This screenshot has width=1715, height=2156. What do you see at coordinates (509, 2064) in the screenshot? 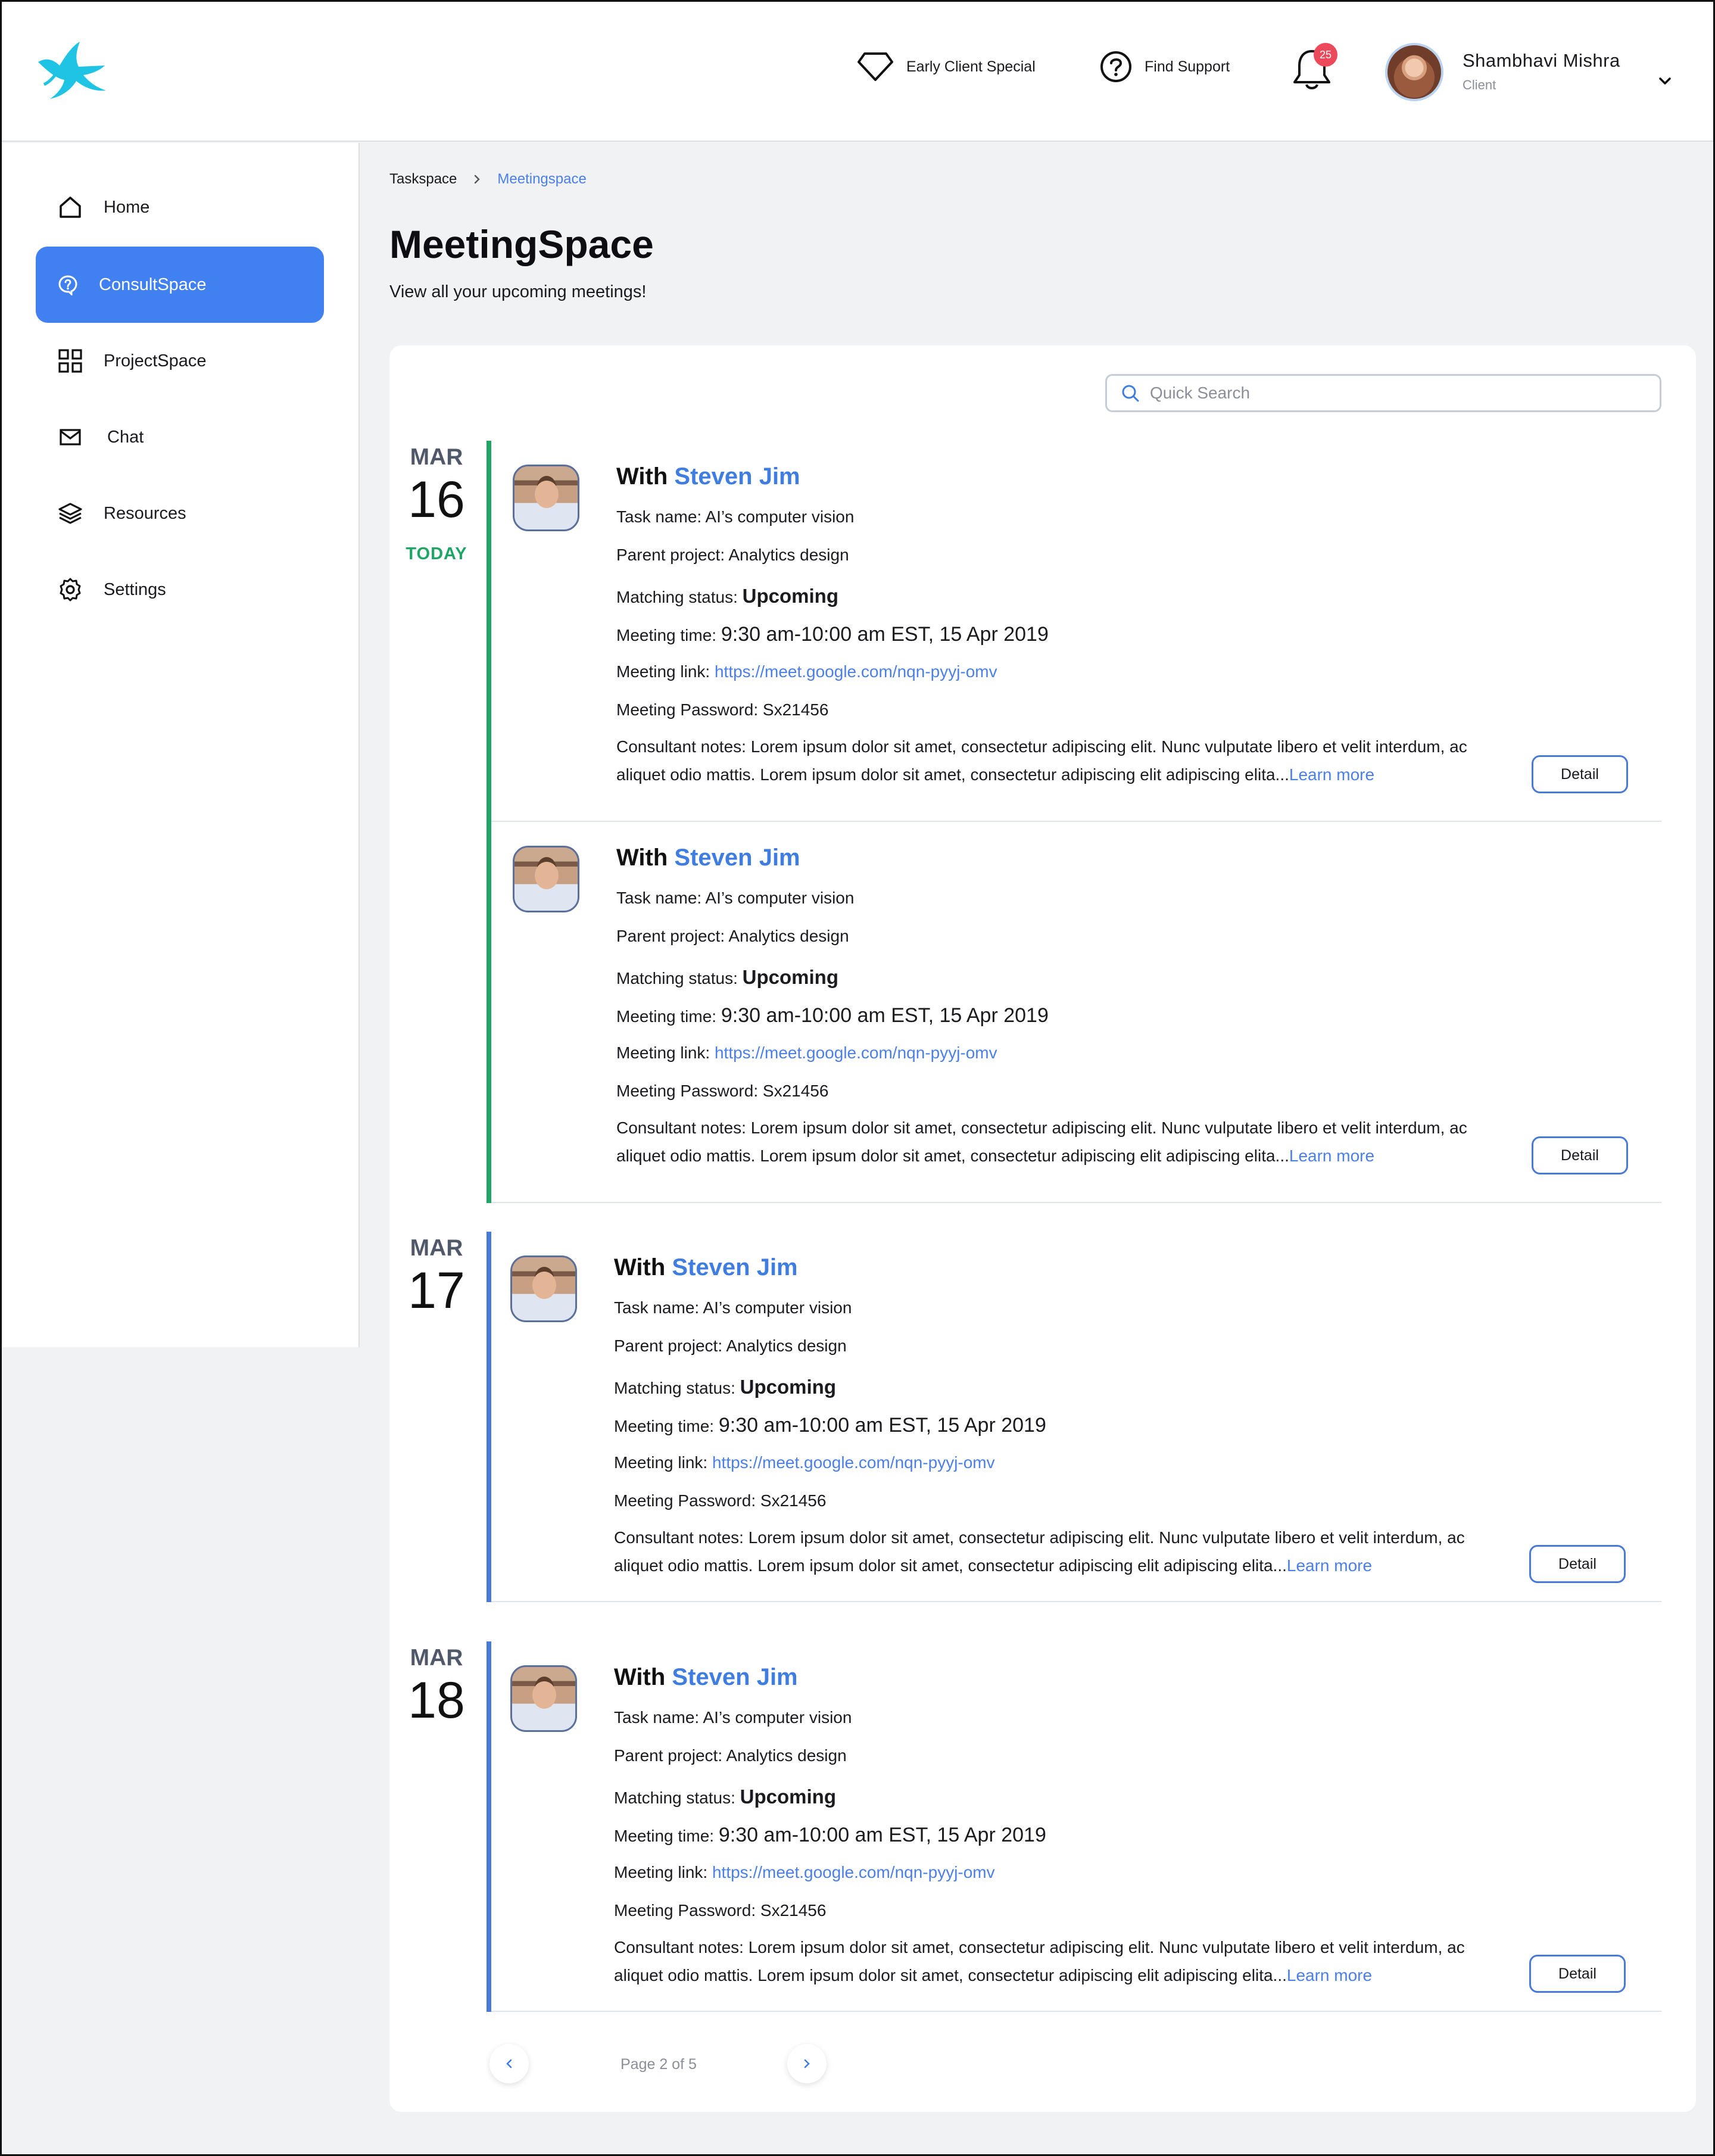
I see `previous-page-button` at bounding box center [509, 2064].